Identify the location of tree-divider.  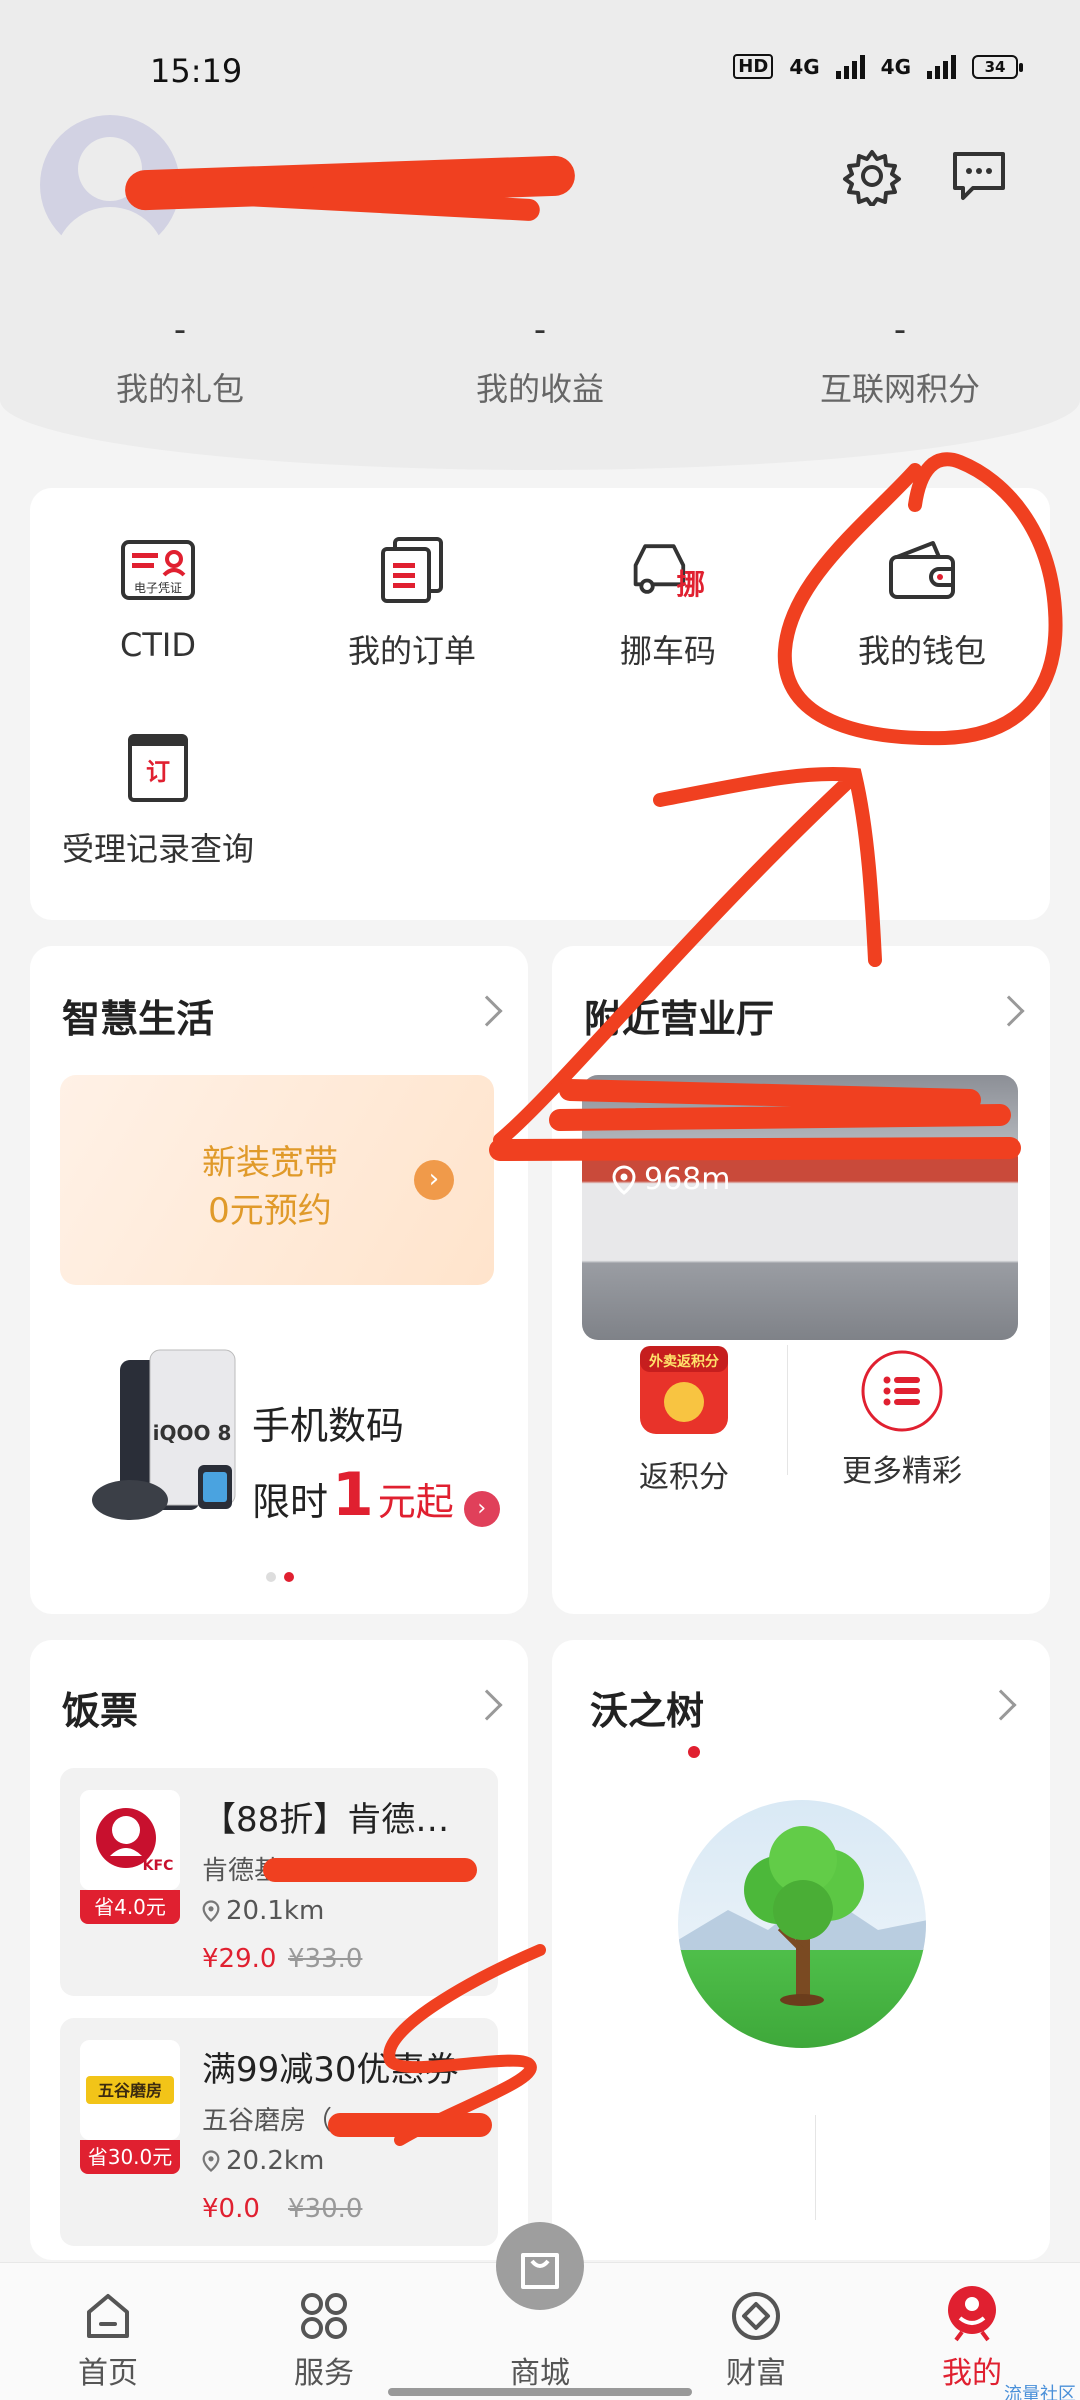
(815, 2167).